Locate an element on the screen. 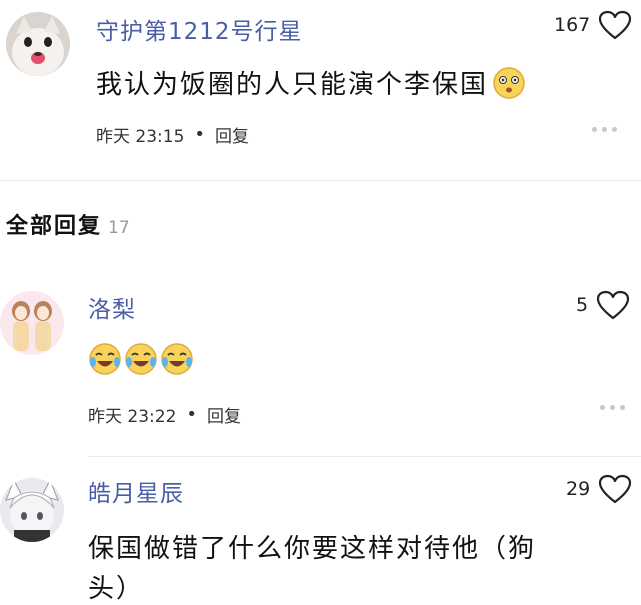 This screenshot has width=641, height=605. section-header: 全部回复 17 is located at coordinates (68, 224).